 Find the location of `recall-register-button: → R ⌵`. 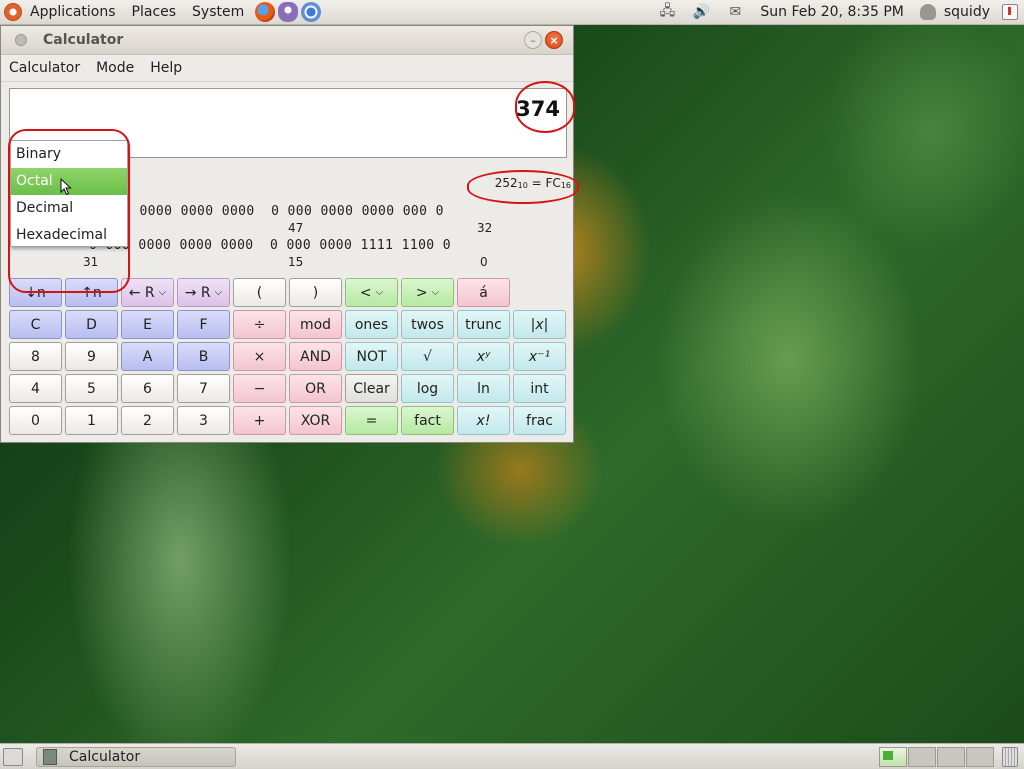

recall-register-button: → R ⌵ is located at coordinates (203, 292).